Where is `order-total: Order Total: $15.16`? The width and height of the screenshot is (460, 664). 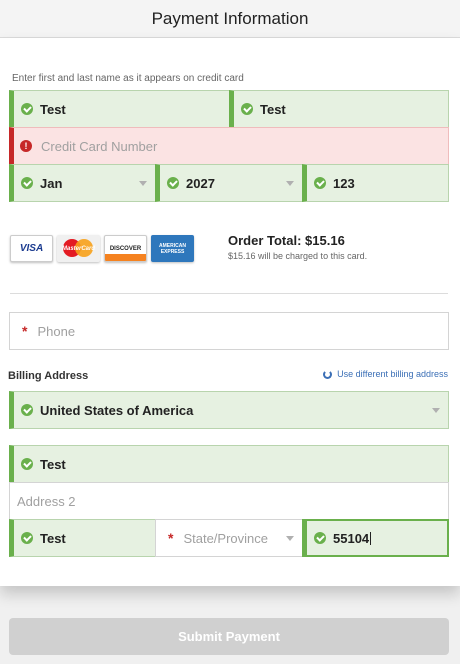 order-total: Order Total: $15.16 is located at coordinates (286, 240).